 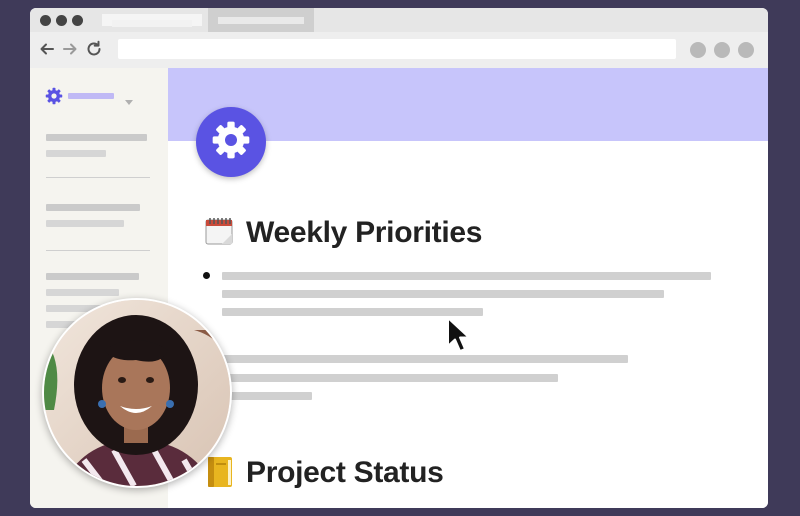 What do you see at coordinates (47, 49) in the screenshot?
I see `back-arrow-icon` at bounding box center [47, 49].